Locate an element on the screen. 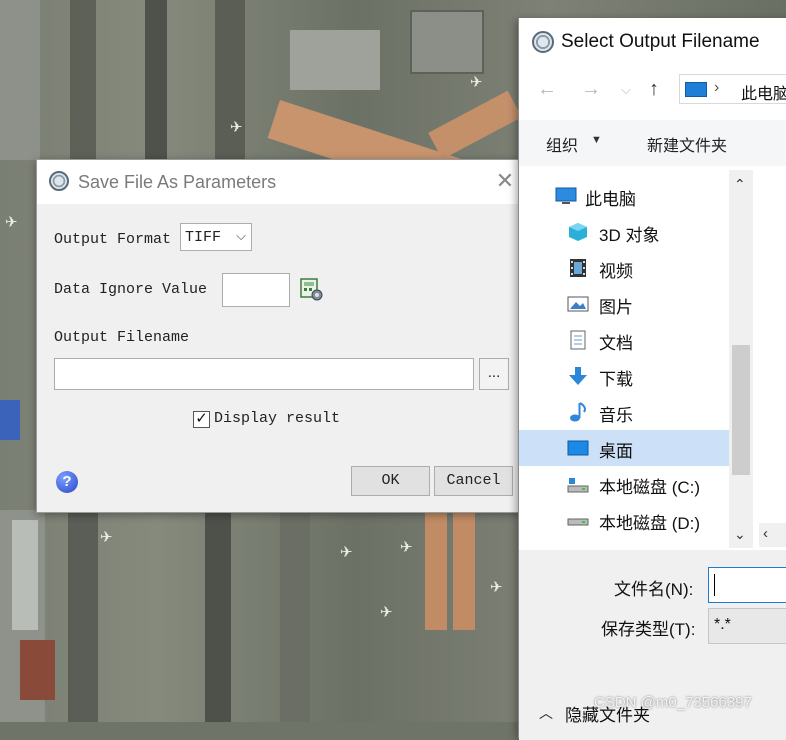 The width and height of the screenshot is (786, 740). tree-item-label: 音乐 is located at coordinates (616, 415).